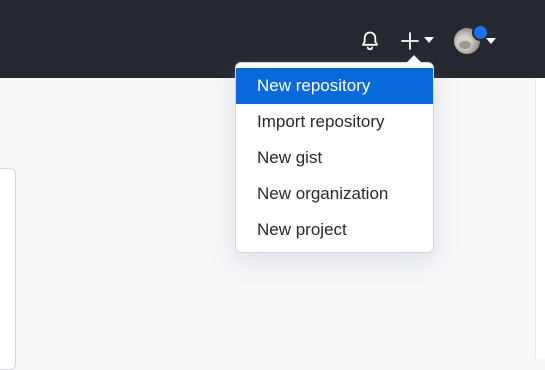 The width and height of the screenshot is (545, 370). What do you see at coordinates (410, 41) in the screenshot?
I see `plus-icon` at bounding box center [410, 41].